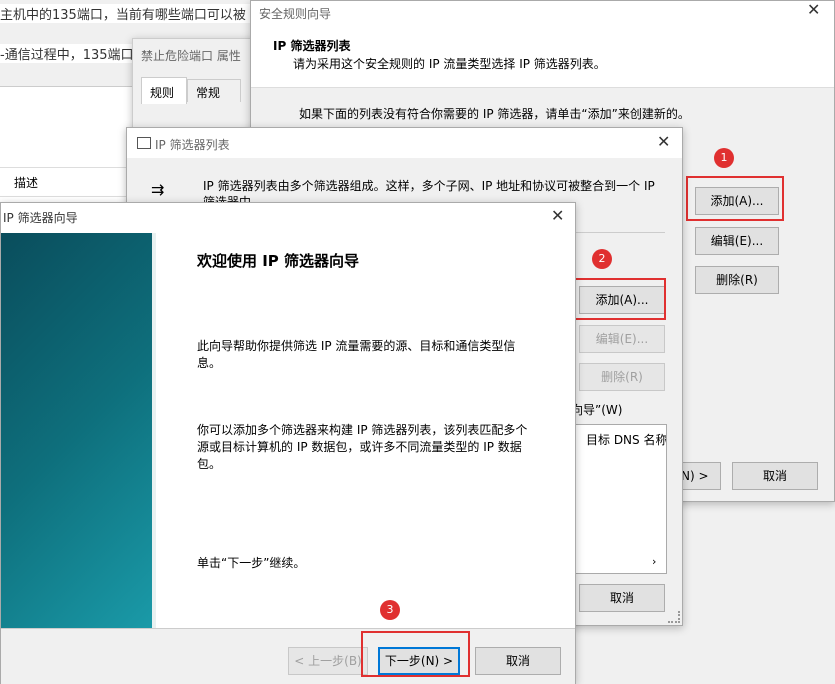  Describe the element at coordinates (191, 56) in the screenshot. I see `rule-properties-title: 禁止危险端口 属性` at that location.